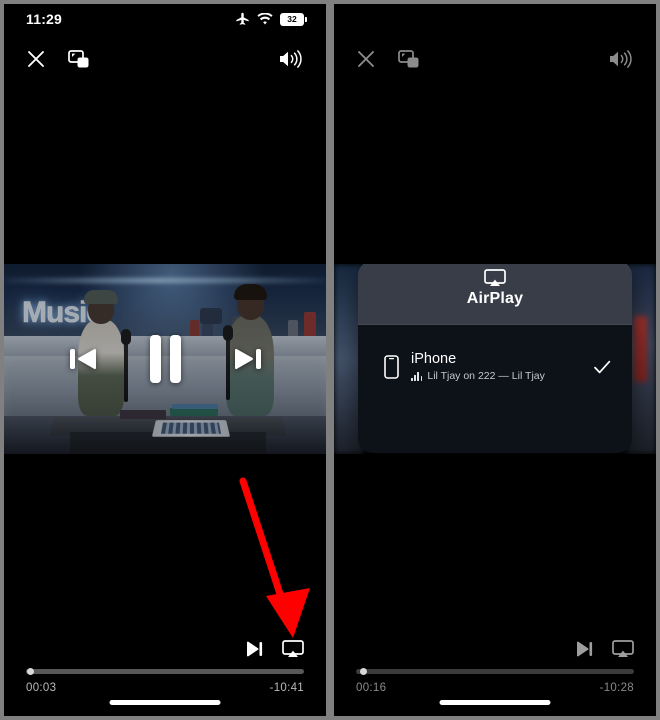 This screenshot has width=660, height=720. What do you see at coordinates (165, 699) in the screenshot?
I see `time-labels: 00:03 -10:41` at bounding box center [165, 699].